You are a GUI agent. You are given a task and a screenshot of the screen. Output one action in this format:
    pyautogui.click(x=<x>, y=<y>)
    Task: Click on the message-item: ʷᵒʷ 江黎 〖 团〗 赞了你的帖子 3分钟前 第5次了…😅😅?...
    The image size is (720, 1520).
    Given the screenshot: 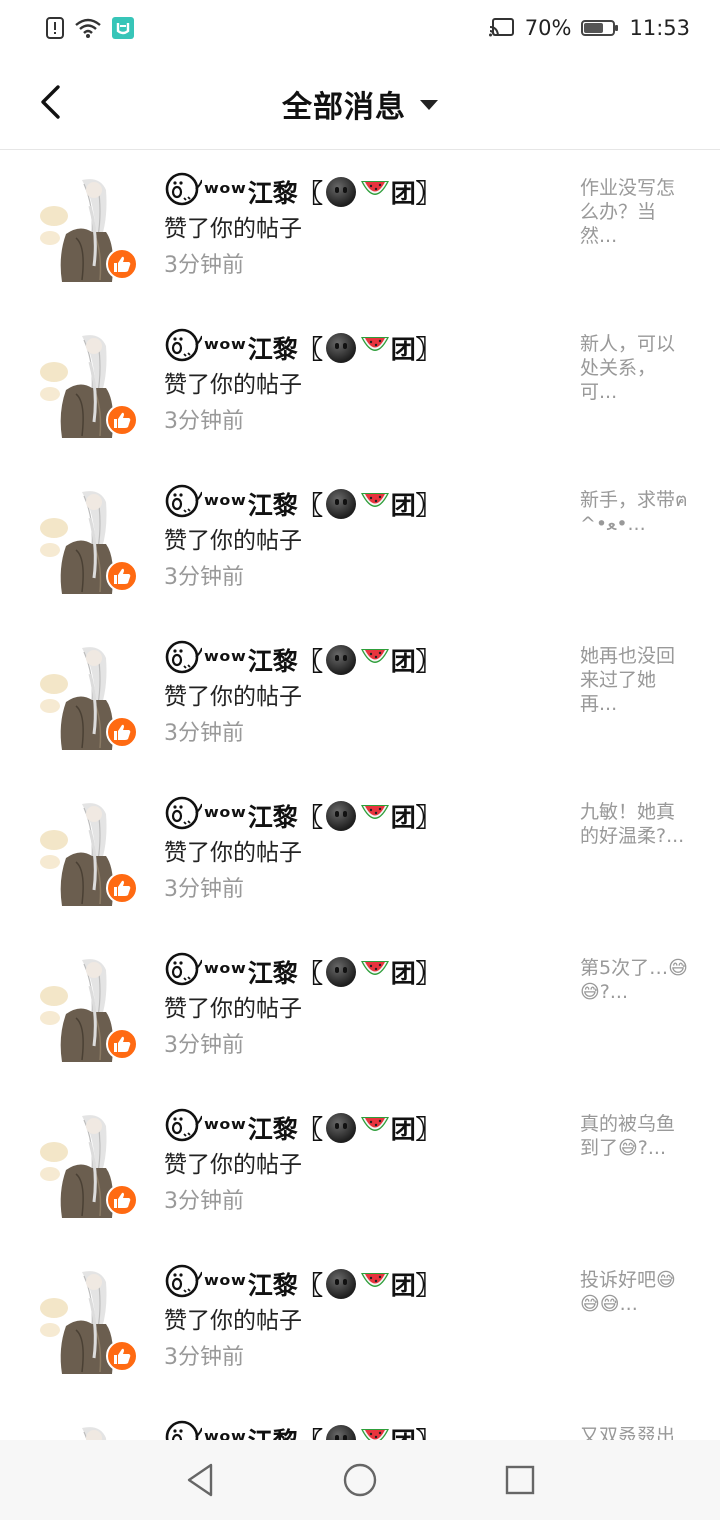 What is the action you would take?
    pyautogui.click(x=360, y=1008)
    